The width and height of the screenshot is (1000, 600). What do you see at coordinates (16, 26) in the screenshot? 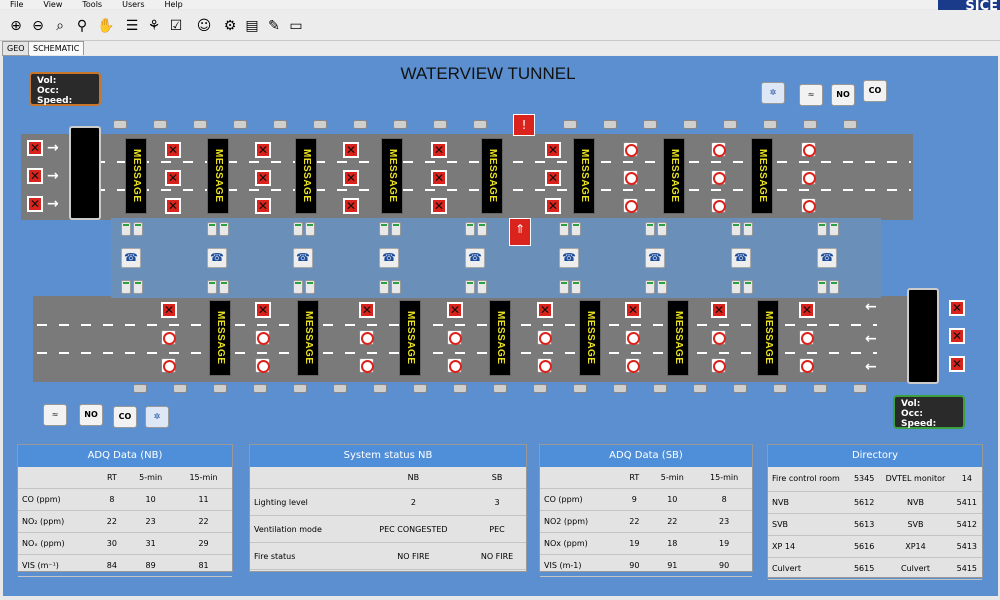
I see `zoom-in-icon: ⊕` at bounding box center [16, 26].